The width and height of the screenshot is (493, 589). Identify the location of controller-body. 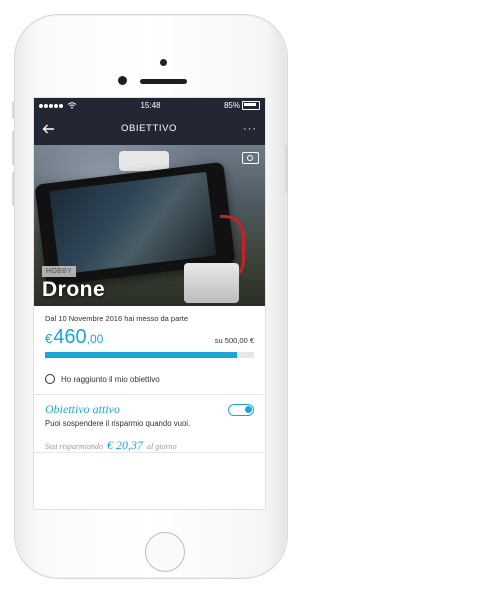
(144, 161).